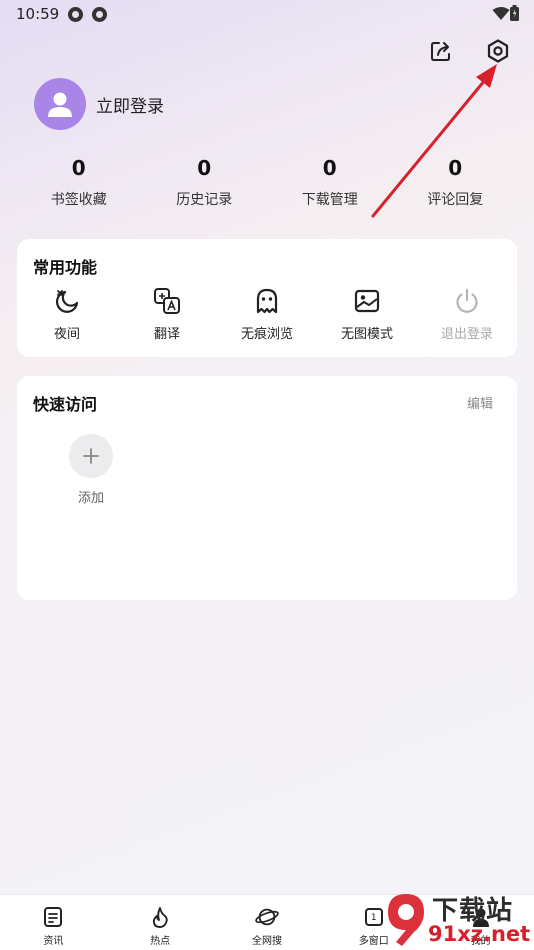 Image resolution: width=534 pixels, height=950 pixels. What do you see at coordinates (467, 300) in the screenshot?
I see `power-icon` at bounding box center [467, 300].